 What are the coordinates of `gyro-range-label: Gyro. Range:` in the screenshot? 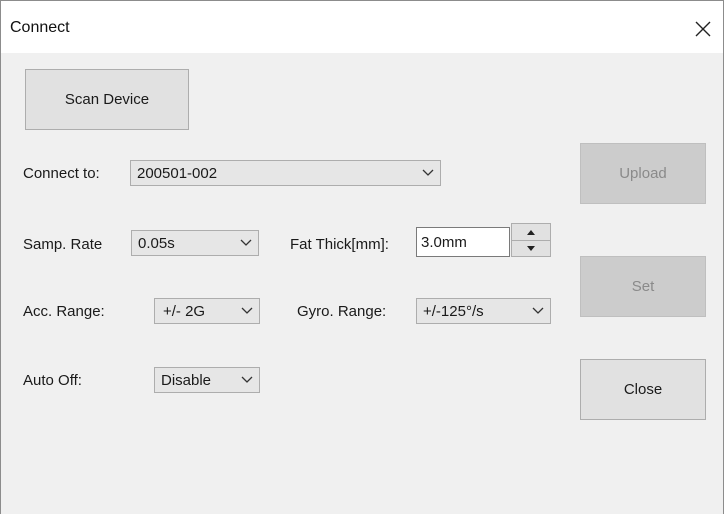 It's located at (342, 311).